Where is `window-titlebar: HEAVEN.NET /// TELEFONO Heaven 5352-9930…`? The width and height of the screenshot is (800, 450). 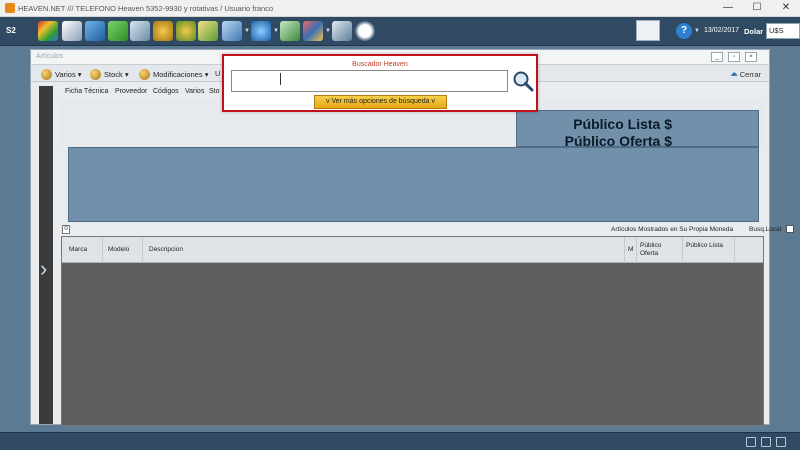
window-titlebar: HEAVEN.NET /// TELEFONO Heaven 5352-9930… is located at coordinates (400, 8).